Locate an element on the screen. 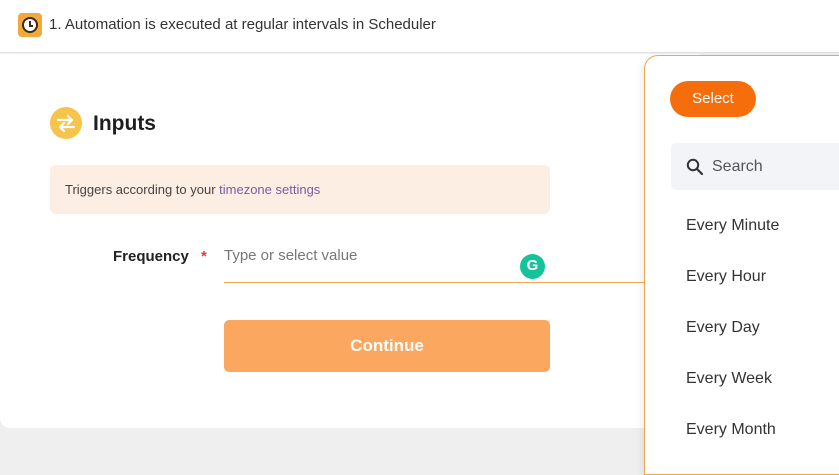 This screenshot has height=475, width=839. option-every-month: Every Month is located at coordinates (731, 430).